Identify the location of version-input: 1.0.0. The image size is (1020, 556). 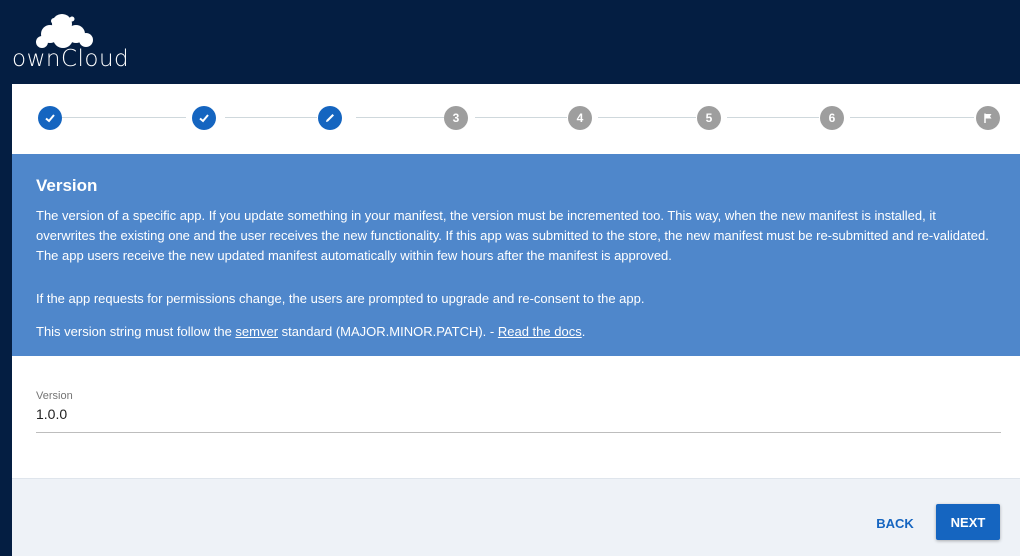
(518, 419).